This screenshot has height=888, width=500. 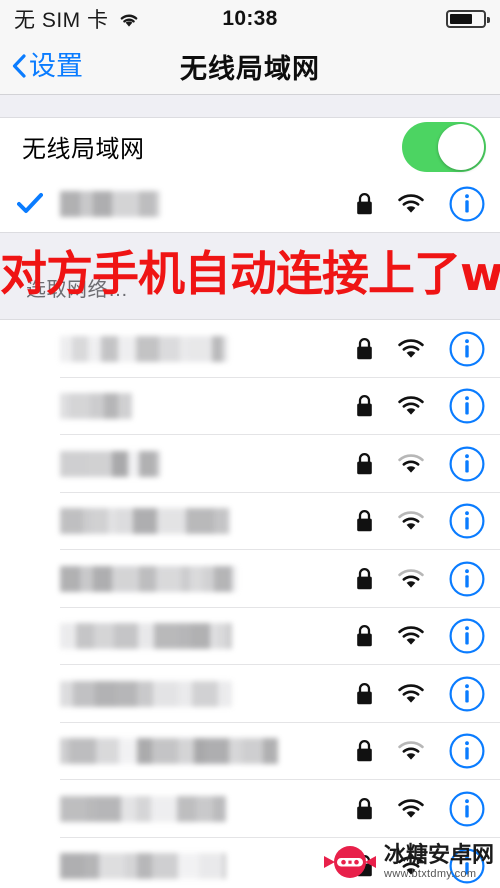 I want to click on back-button-label: 设置, so click(x=56, y=65).